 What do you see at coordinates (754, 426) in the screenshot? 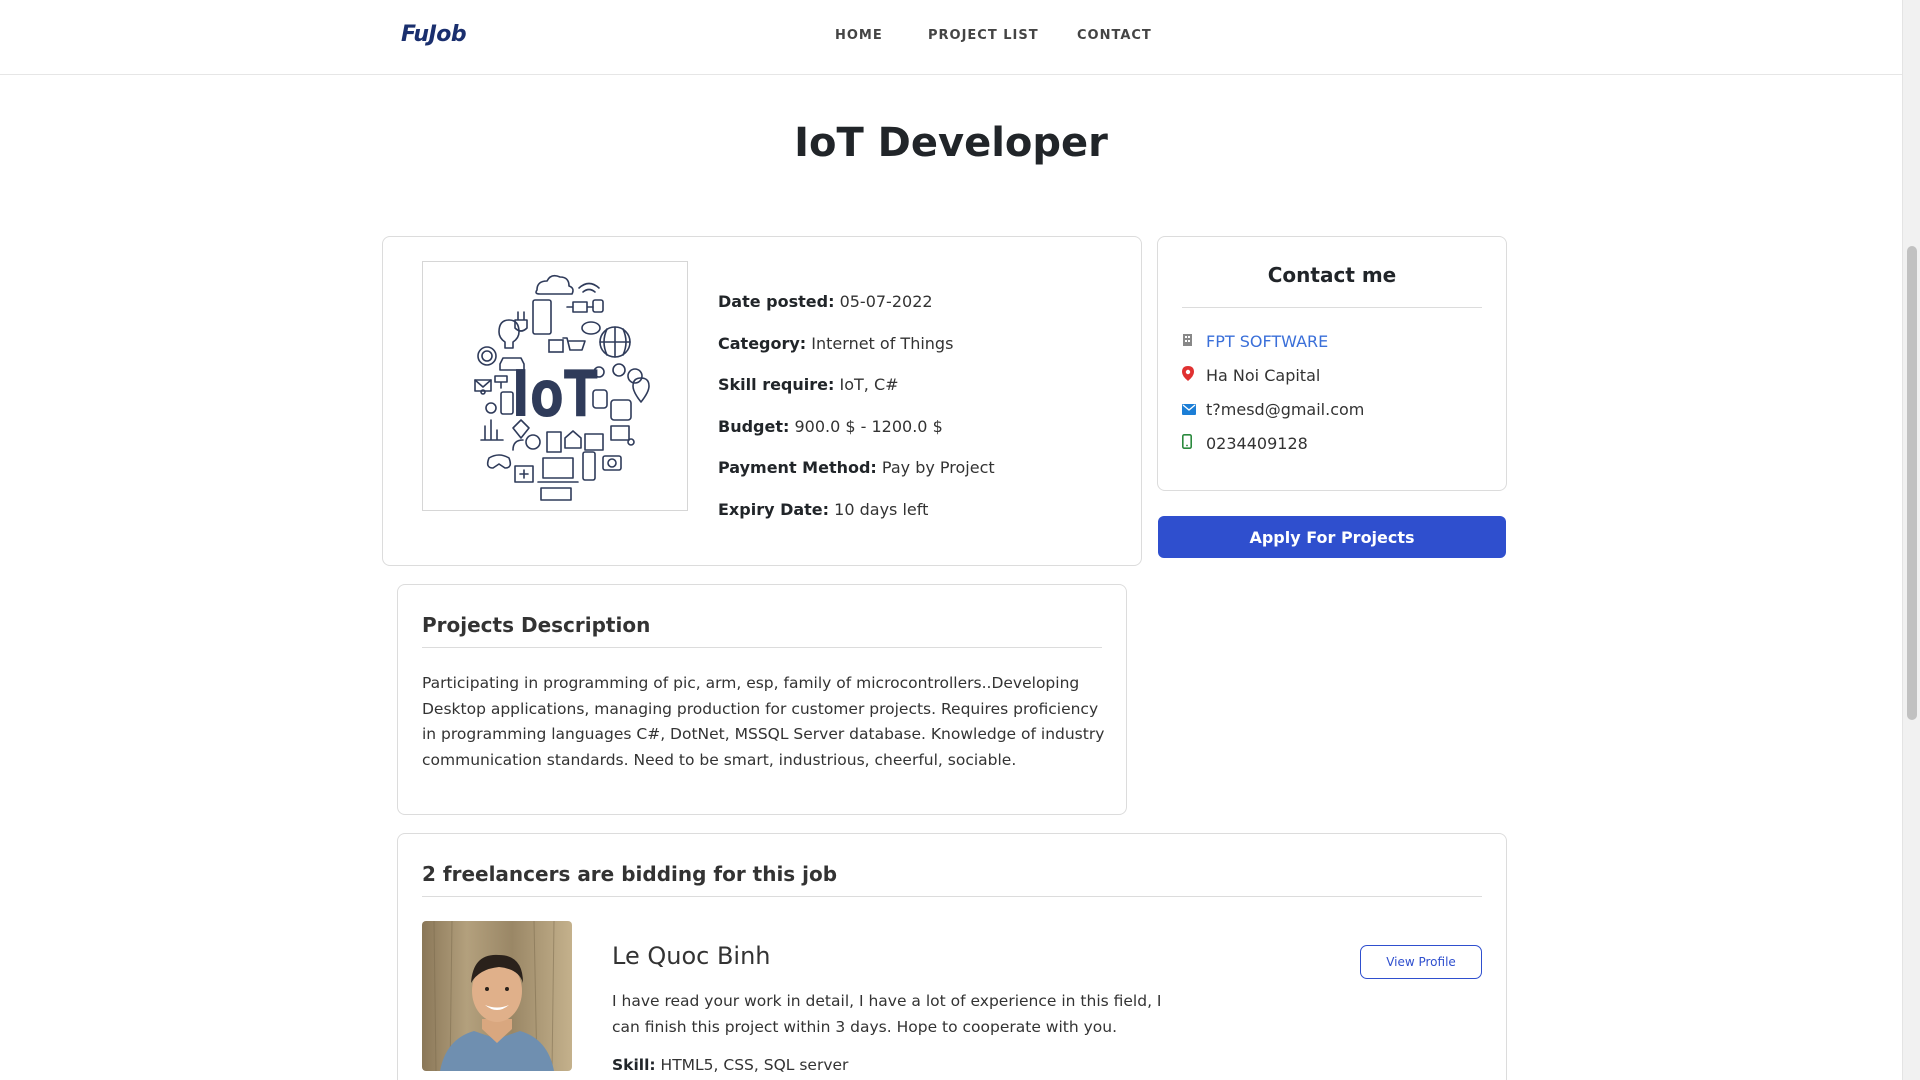
I see `detail-label: Budget:` at bounding box center [754, 426].